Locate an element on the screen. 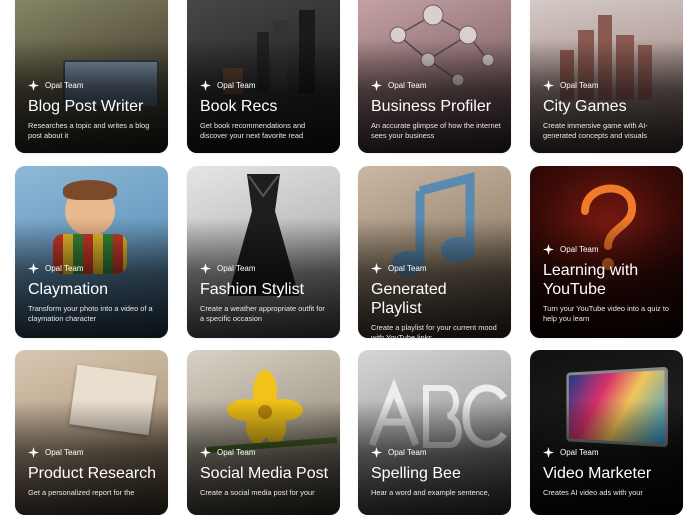 The image size is (695, 515). card-title: Social Media Post is located at coordinates (264, 473).